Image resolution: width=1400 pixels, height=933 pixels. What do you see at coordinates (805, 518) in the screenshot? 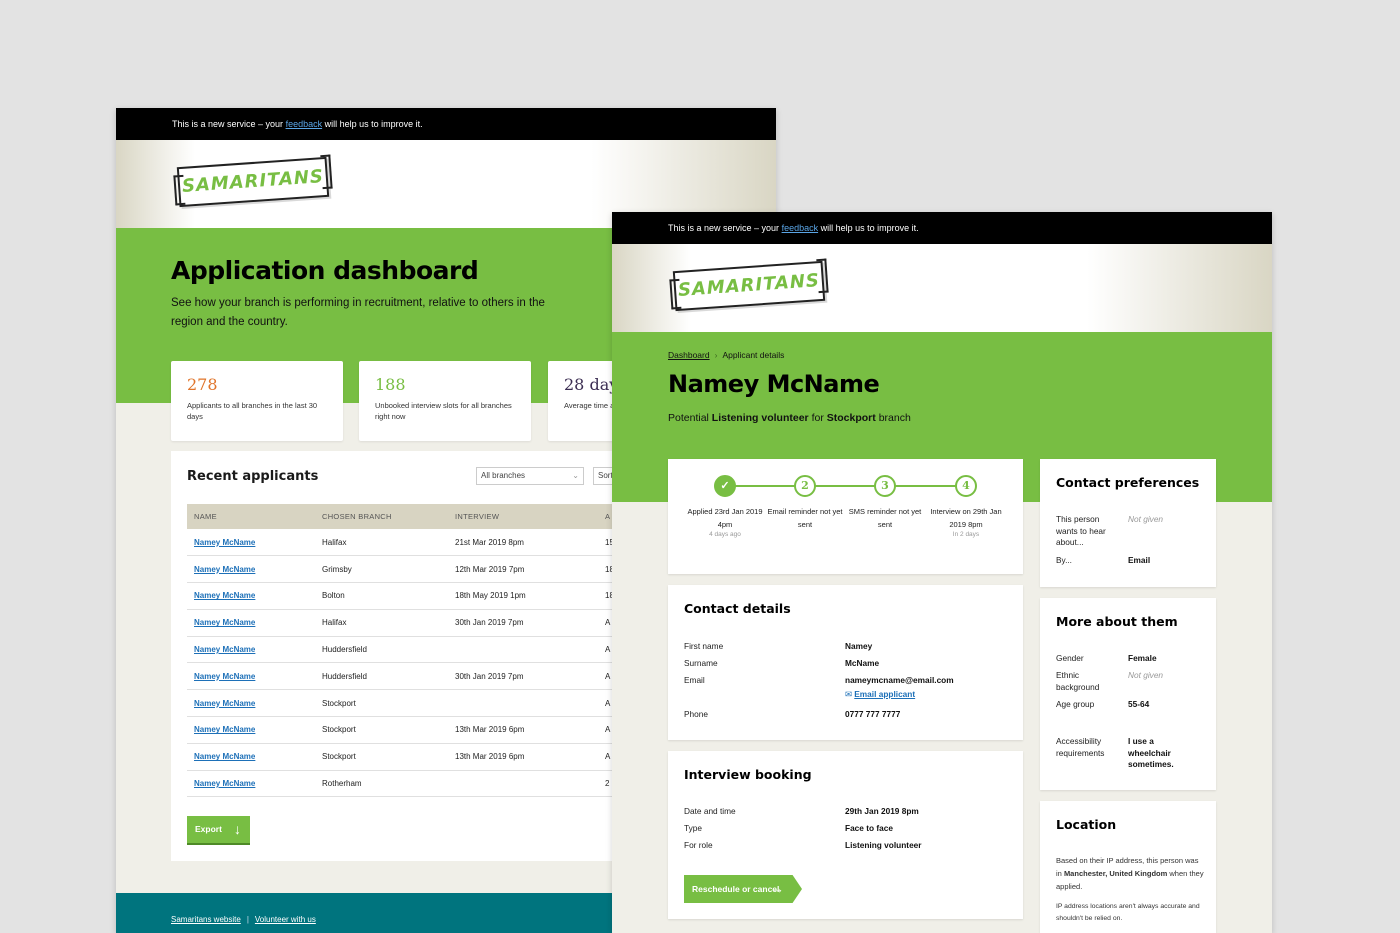
I see `step-label: Email reminder not yet sent` at bounding box center [805, 518].